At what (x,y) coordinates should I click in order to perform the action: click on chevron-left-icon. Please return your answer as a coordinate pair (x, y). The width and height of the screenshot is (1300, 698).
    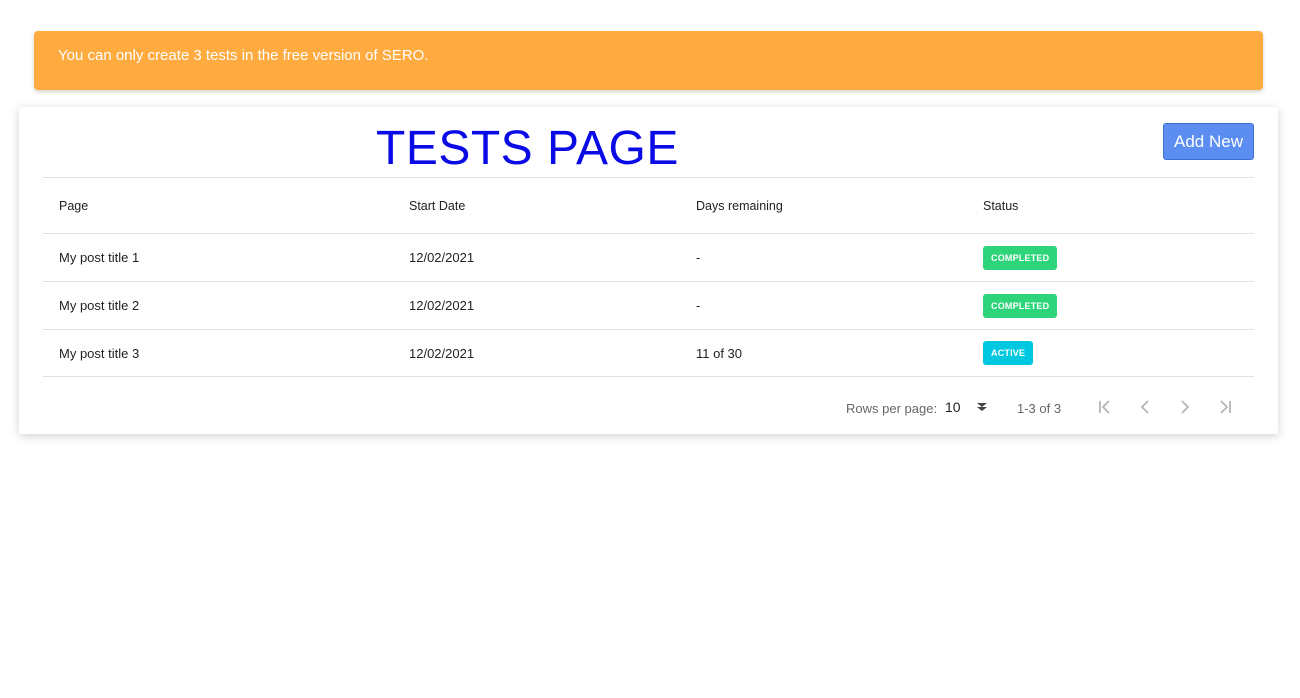
    Looking at the image, I should click on (1144, 407).